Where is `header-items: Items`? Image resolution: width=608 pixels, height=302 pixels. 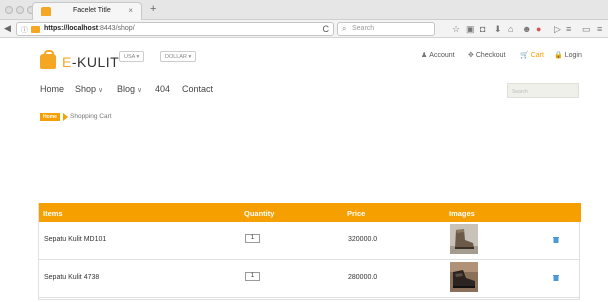
header-items: Items is located at coordinates (53, 213).